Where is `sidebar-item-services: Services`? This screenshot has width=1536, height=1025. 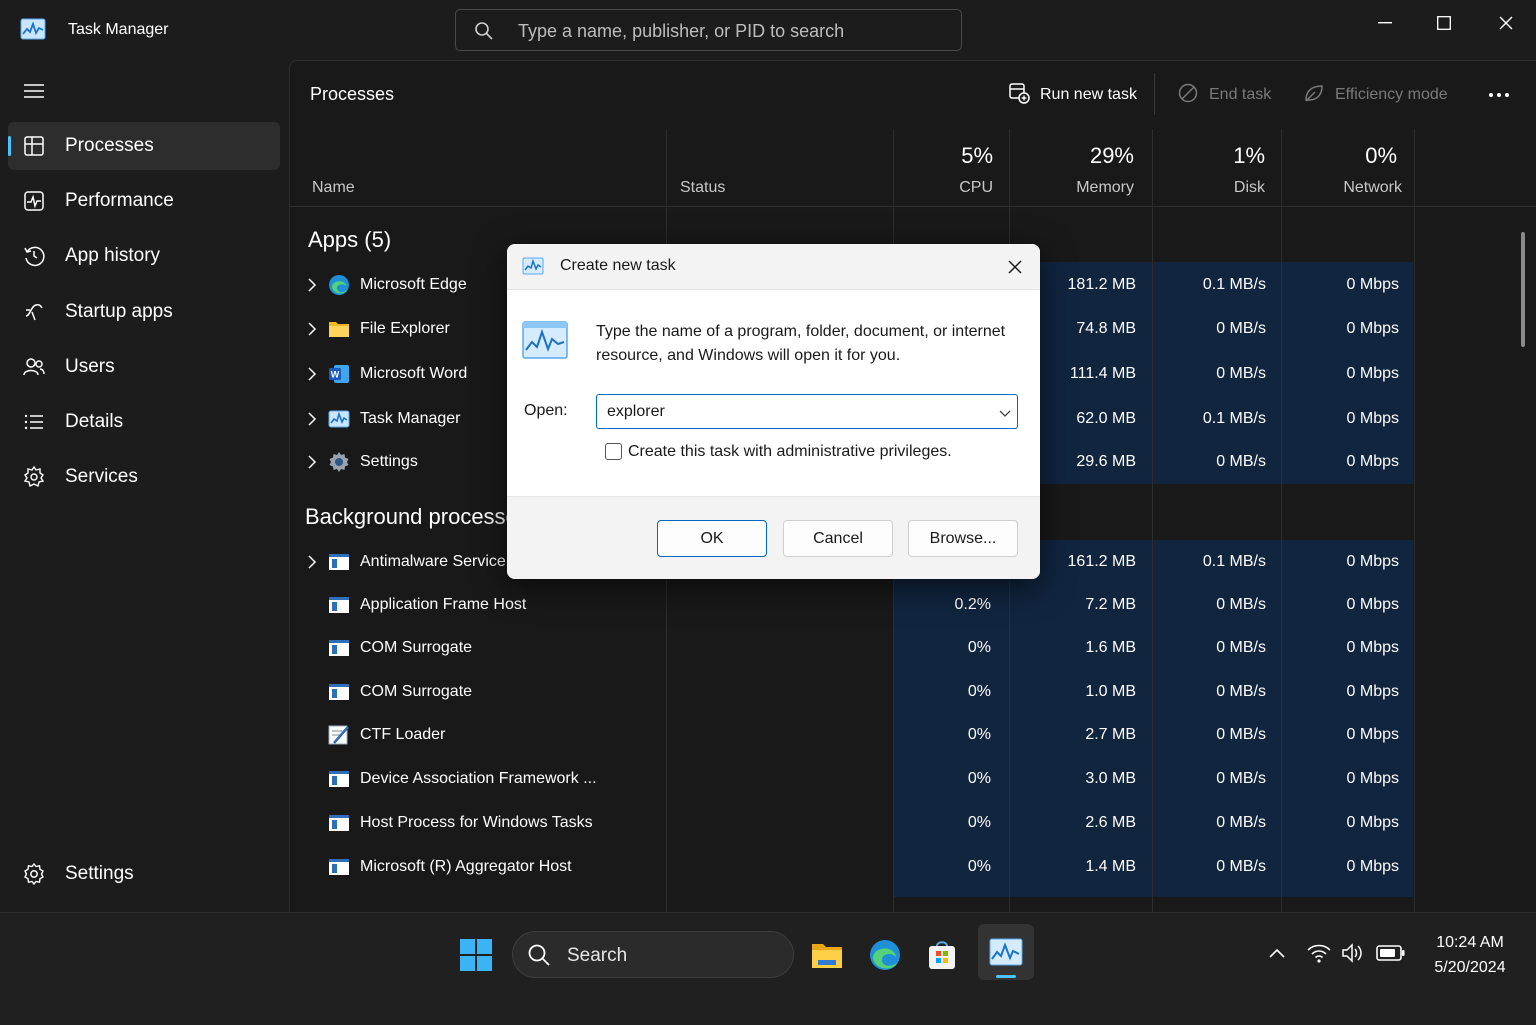 sidebar-item-services: Services is located at coordinates (144, 477).